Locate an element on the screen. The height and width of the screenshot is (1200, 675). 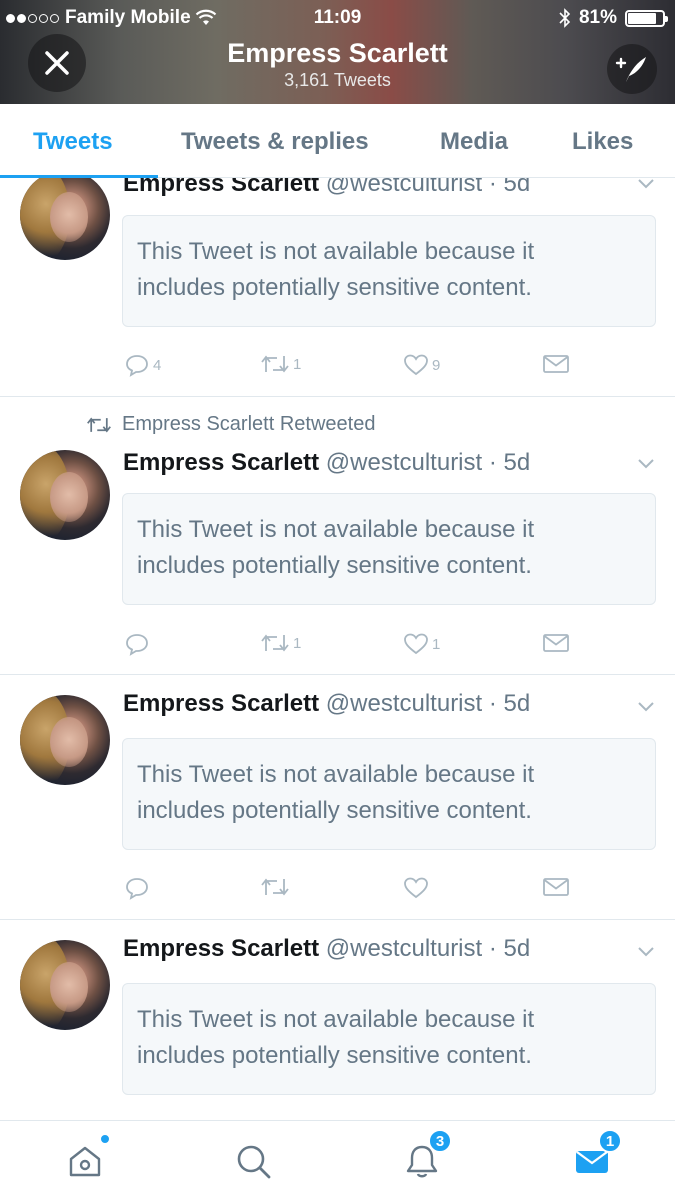
compose-tweet-button is located at coordinates (632, 69).